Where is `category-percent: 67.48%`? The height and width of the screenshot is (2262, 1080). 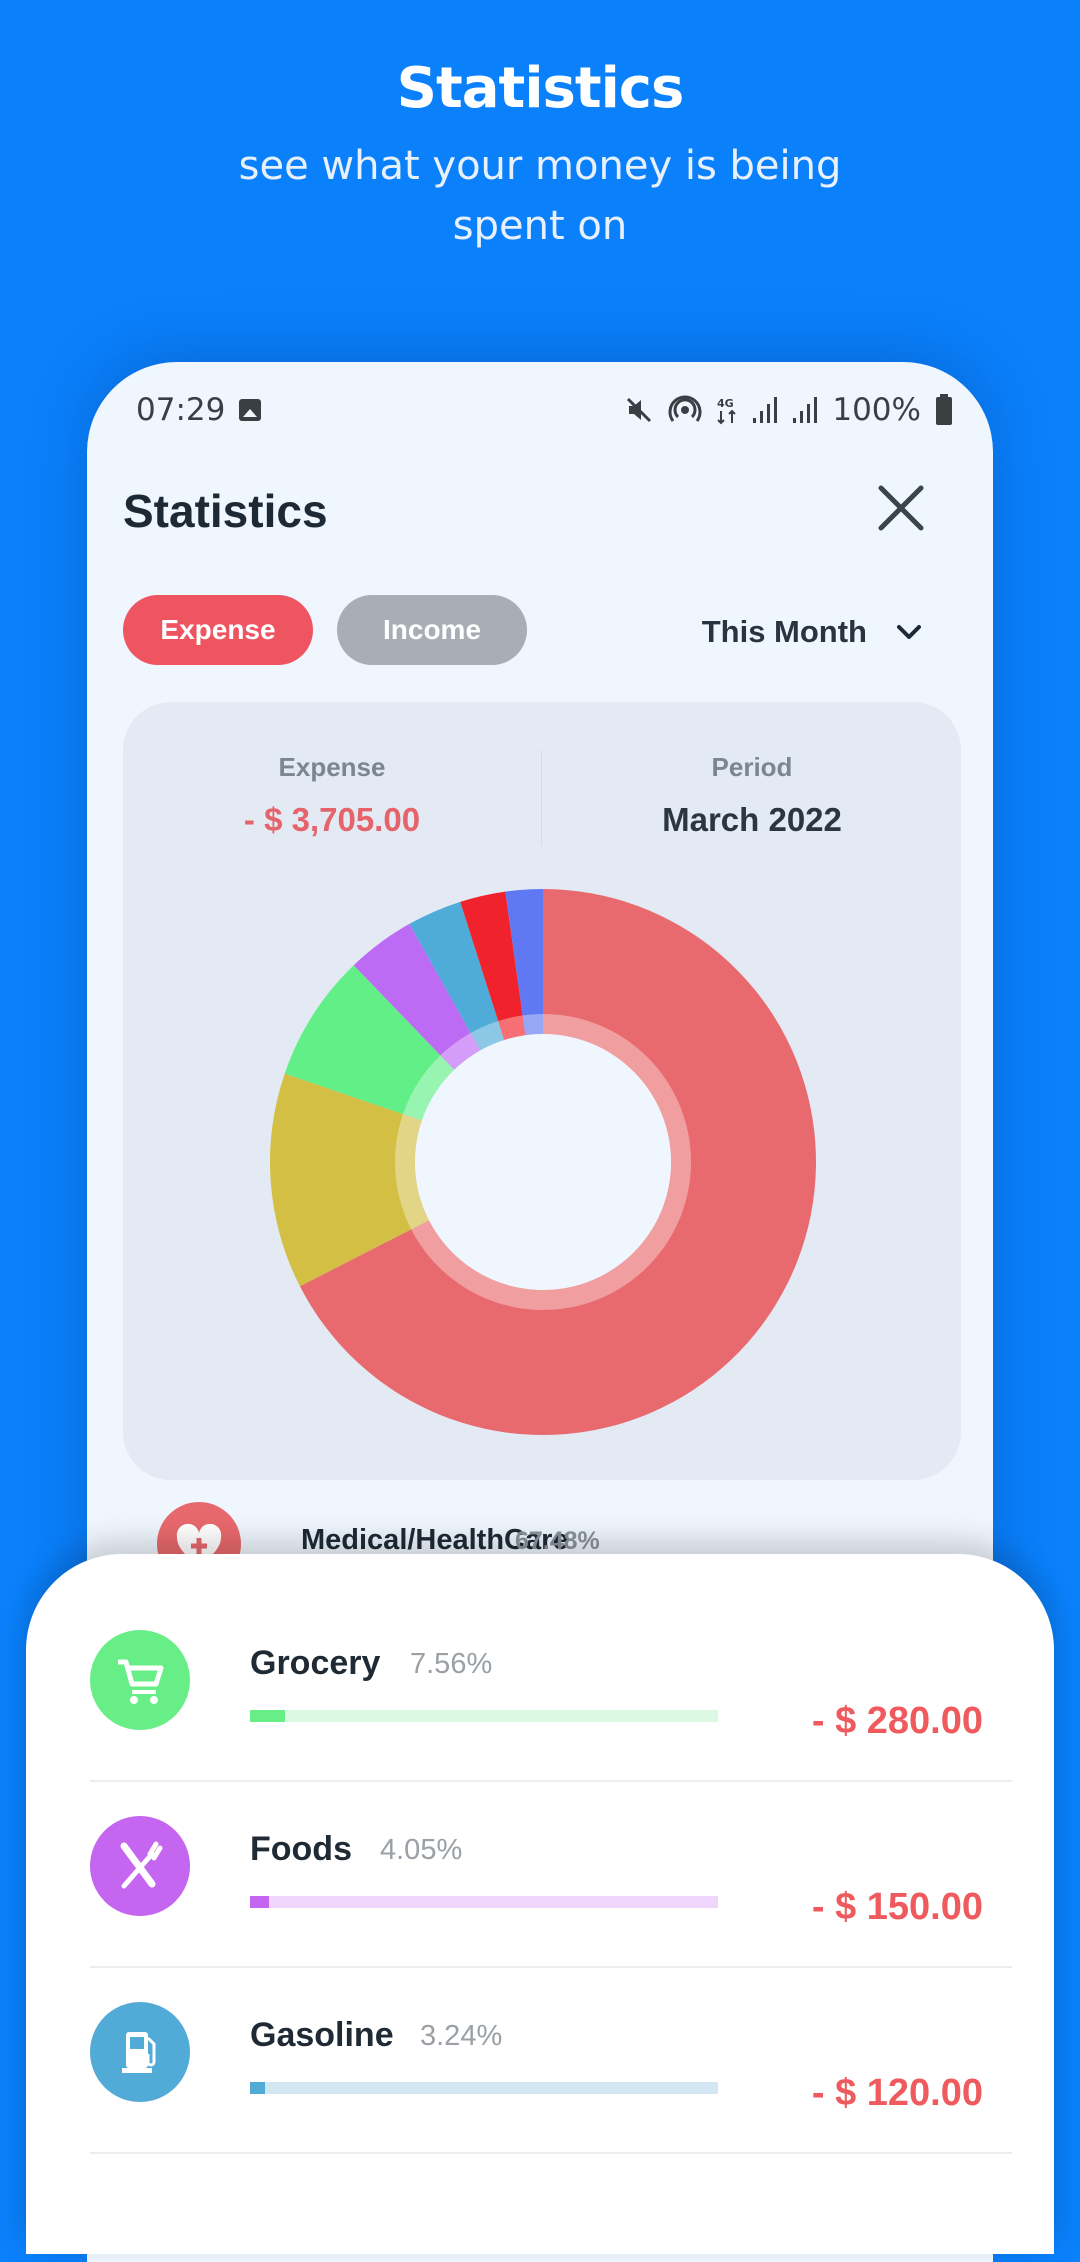 category-percent: 67.48% is located at coordinates (557, 1541).